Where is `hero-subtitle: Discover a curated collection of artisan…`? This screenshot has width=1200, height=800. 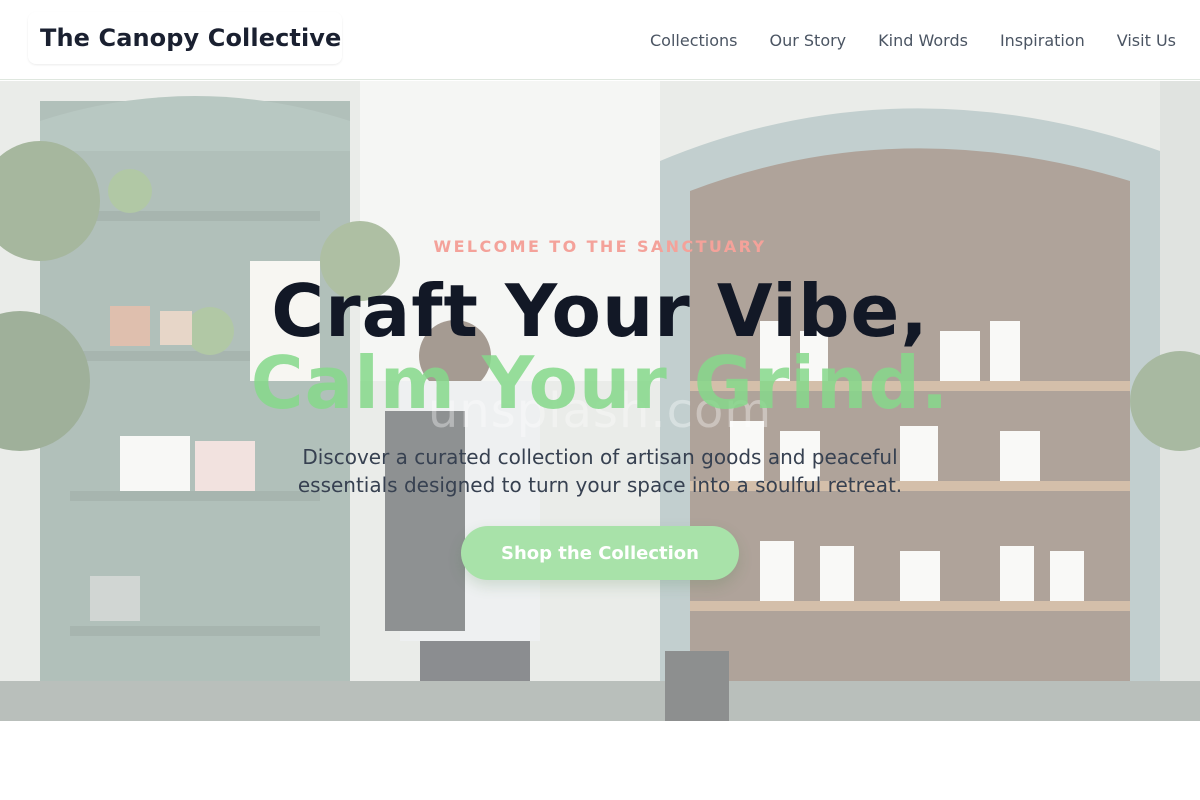 hero-subtitle: Discover a curated collection of artisan… is located at coordinates (600, 471).